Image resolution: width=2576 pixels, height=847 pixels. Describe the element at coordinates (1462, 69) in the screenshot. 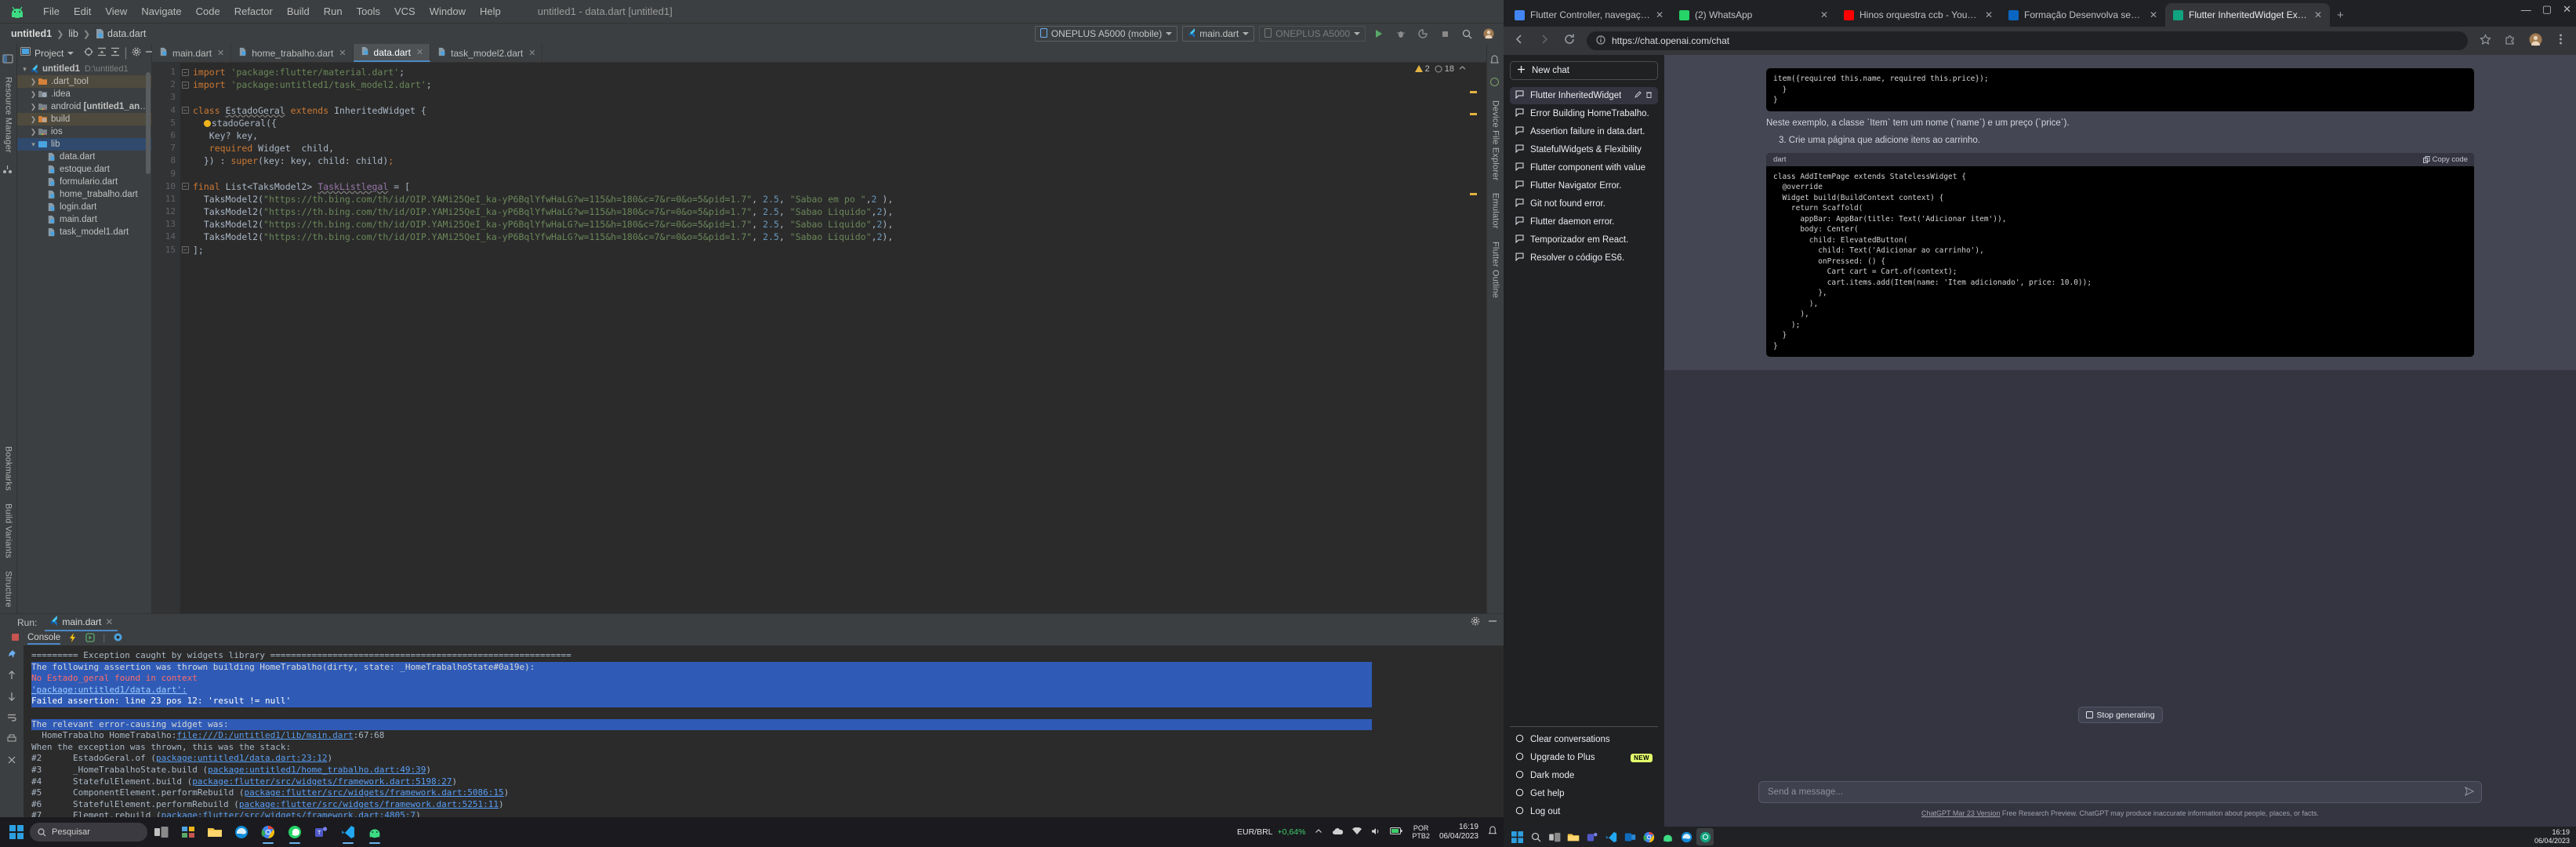

I see `inspection-chevron-icon` at that location.